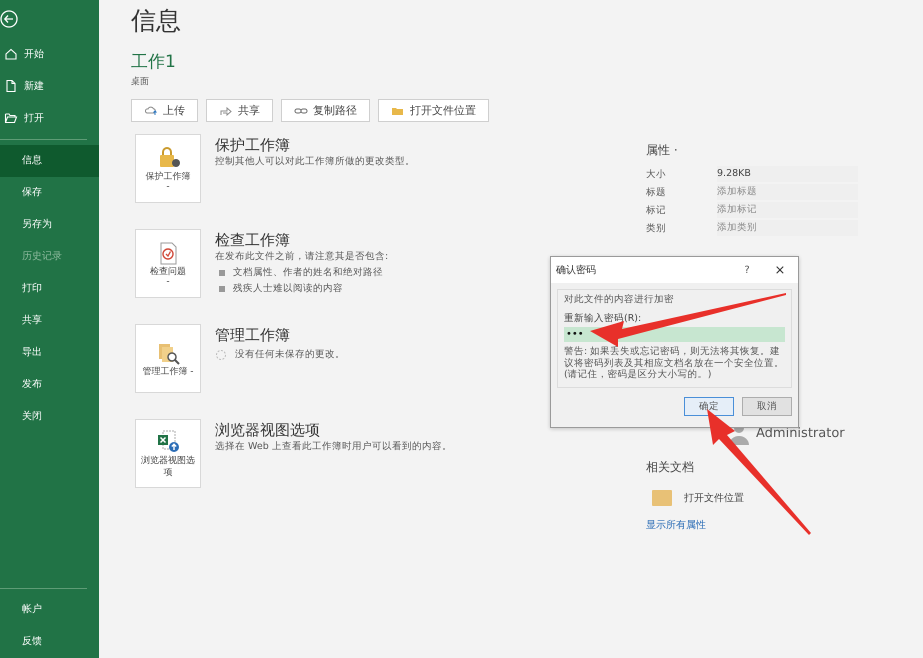 The image size is (923, 658). Describe the element at coordinates (780, 270) in the screenshot. I see `close-button: ×` at that location.